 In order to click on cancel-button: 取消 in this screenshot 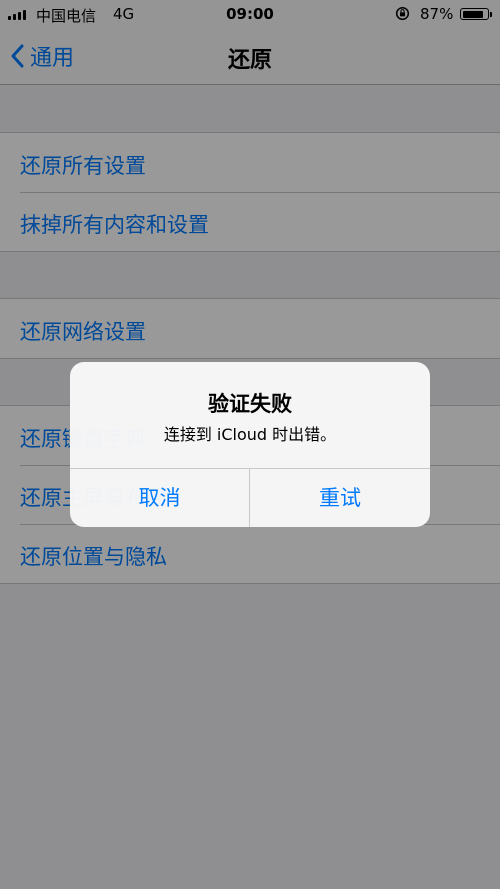, I will do `click(160, 498)`.